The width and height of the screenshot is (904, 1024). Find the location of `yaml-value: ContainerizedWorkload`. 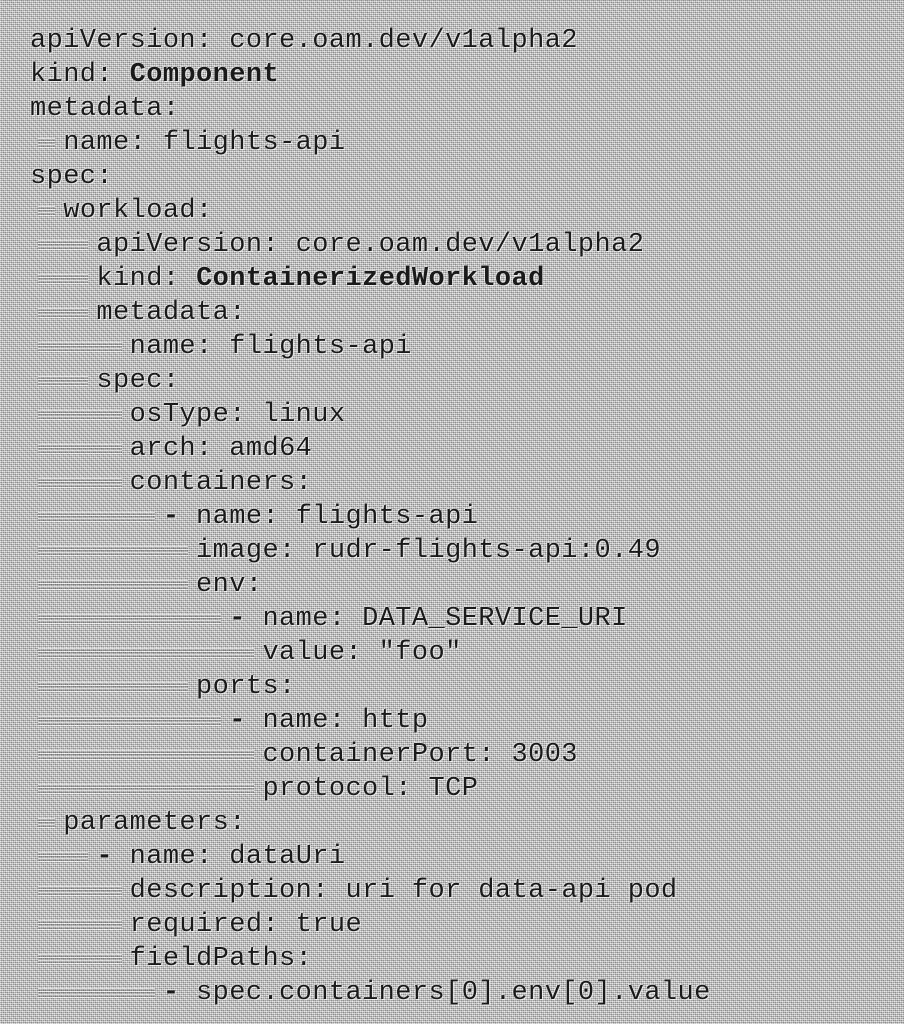

yaml-value: ContainerizedWorkload is located at coordinates (370, 279).